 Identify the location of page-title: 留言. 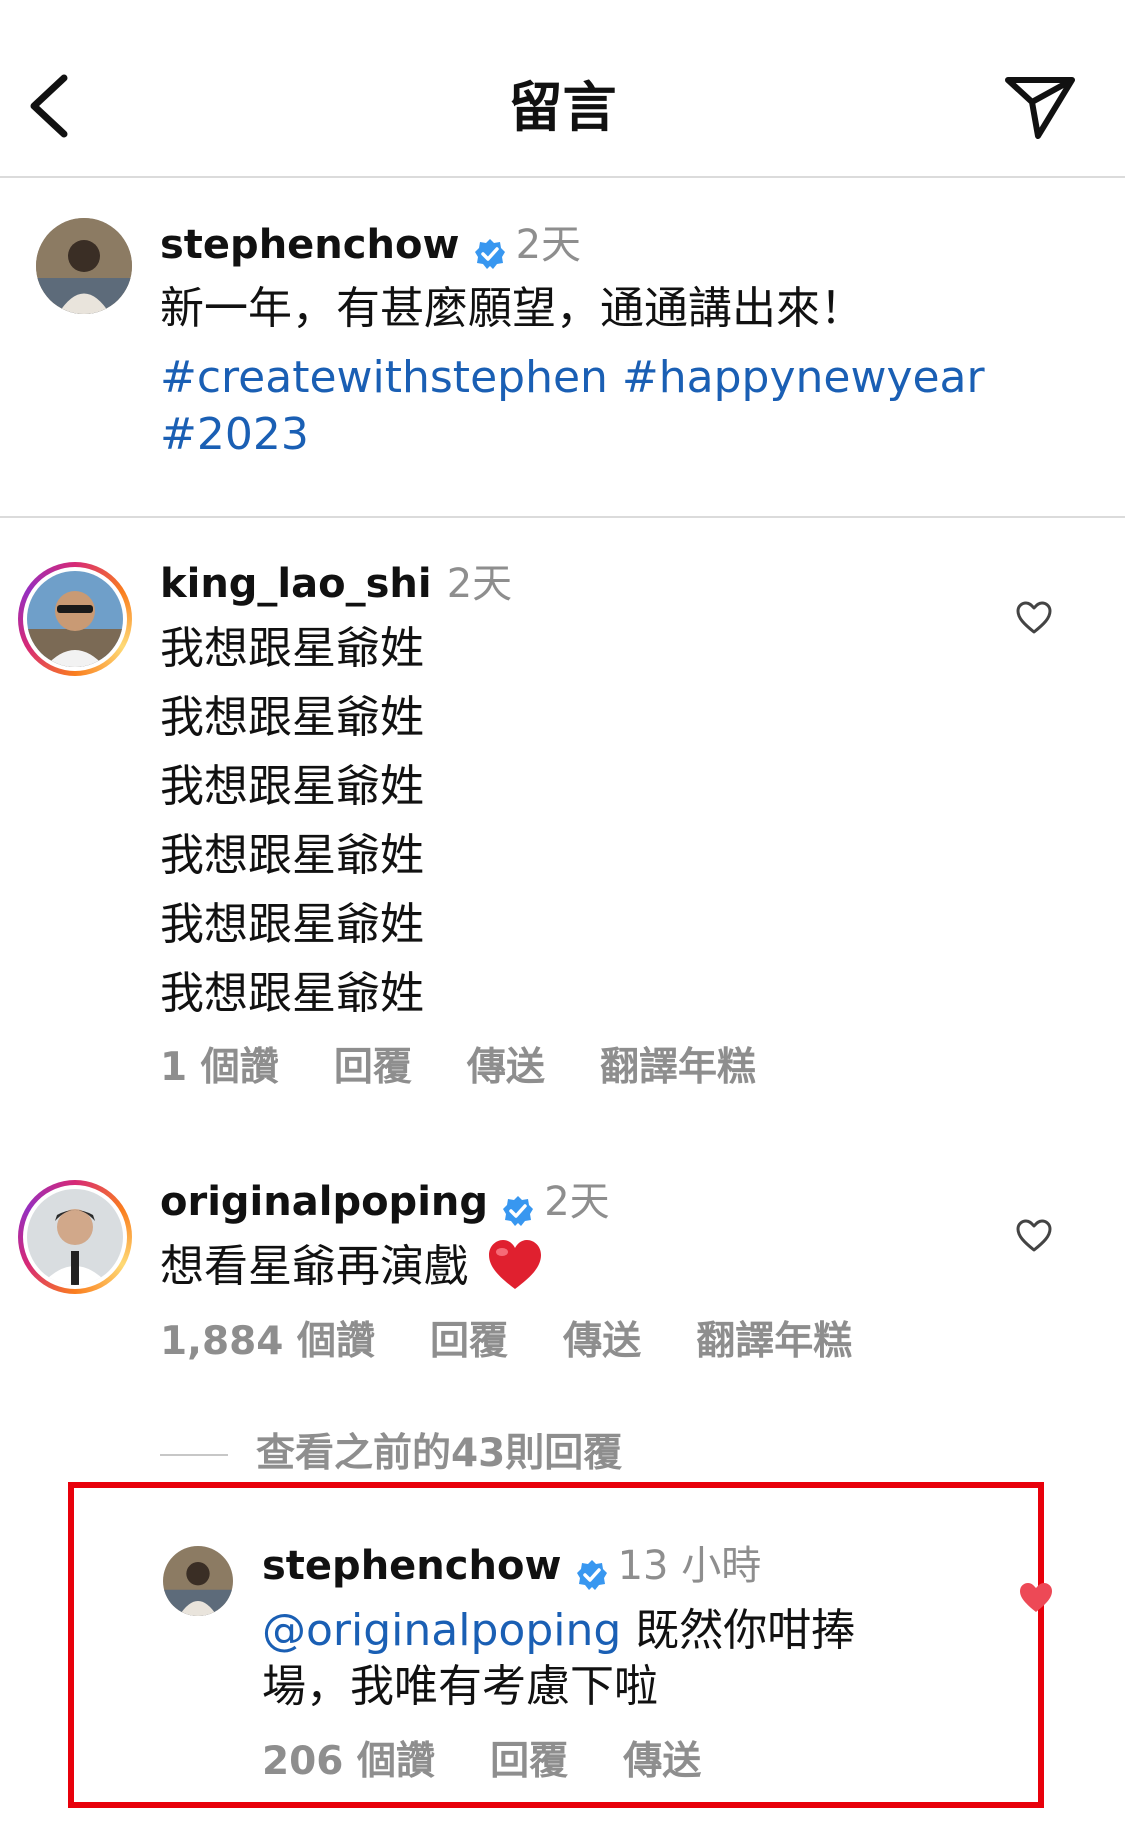
(562, 107).